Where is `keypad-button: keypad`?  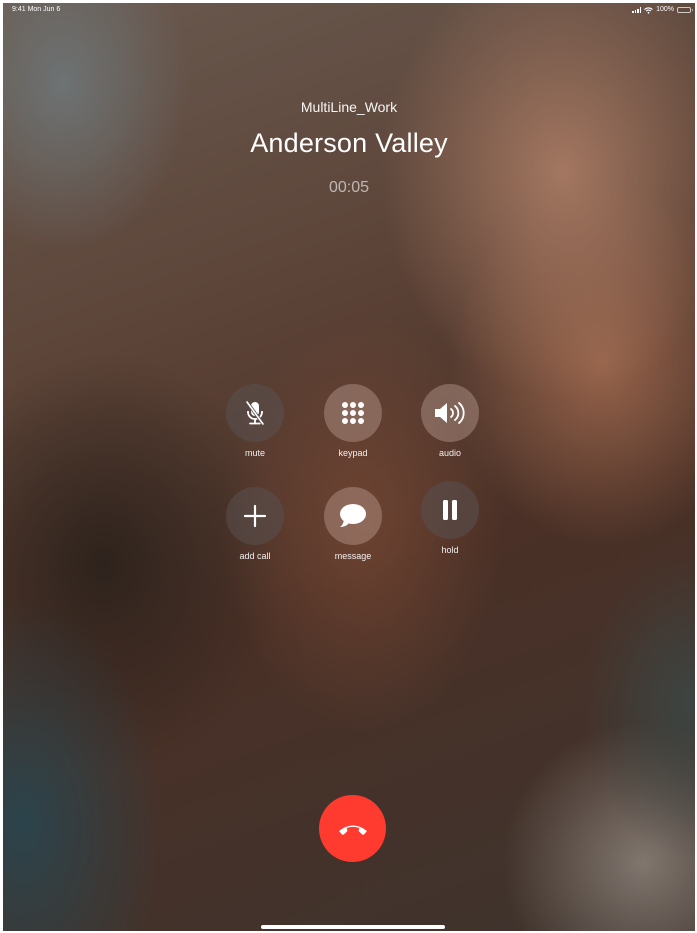 keypad-button: keypad is located at coordinates (353, 421).